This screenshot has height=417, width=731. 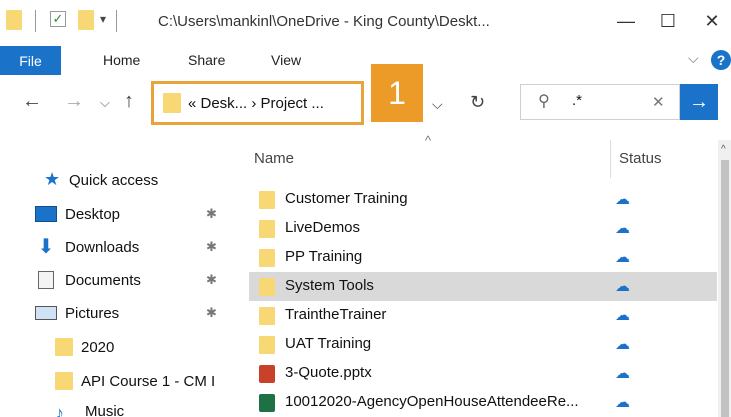 I want to click on customize-quick-access-icon: ▾, so click(x=103, y=19).